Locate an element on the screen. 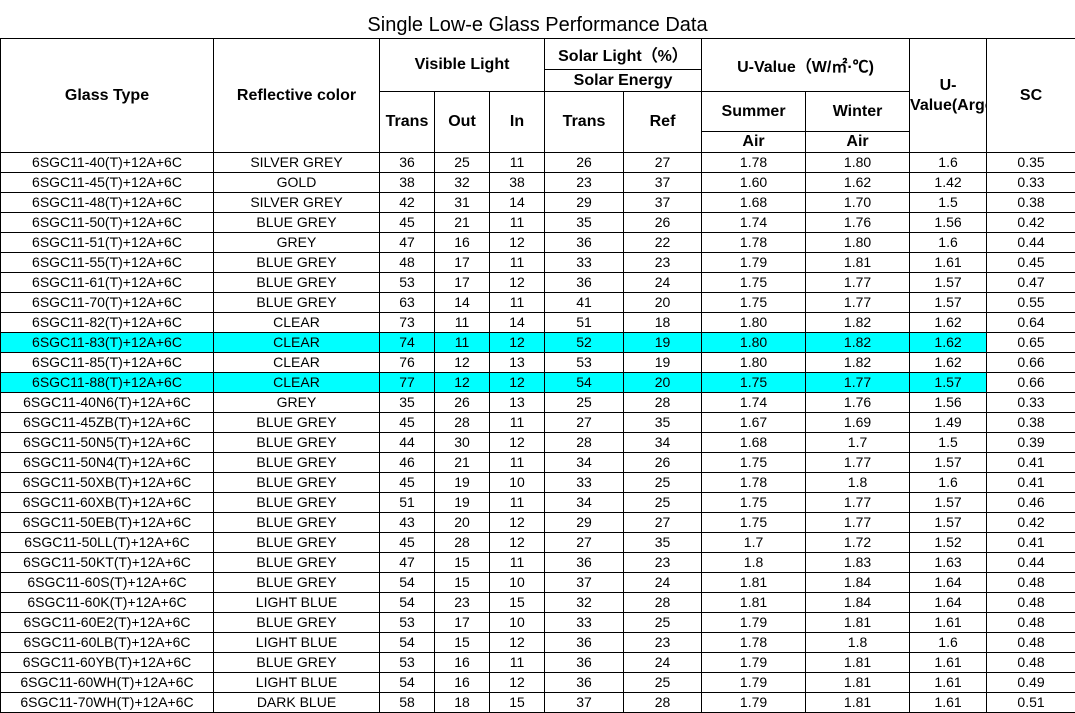  cell-solar-trans: 37 is located at coordinates (584, 583).